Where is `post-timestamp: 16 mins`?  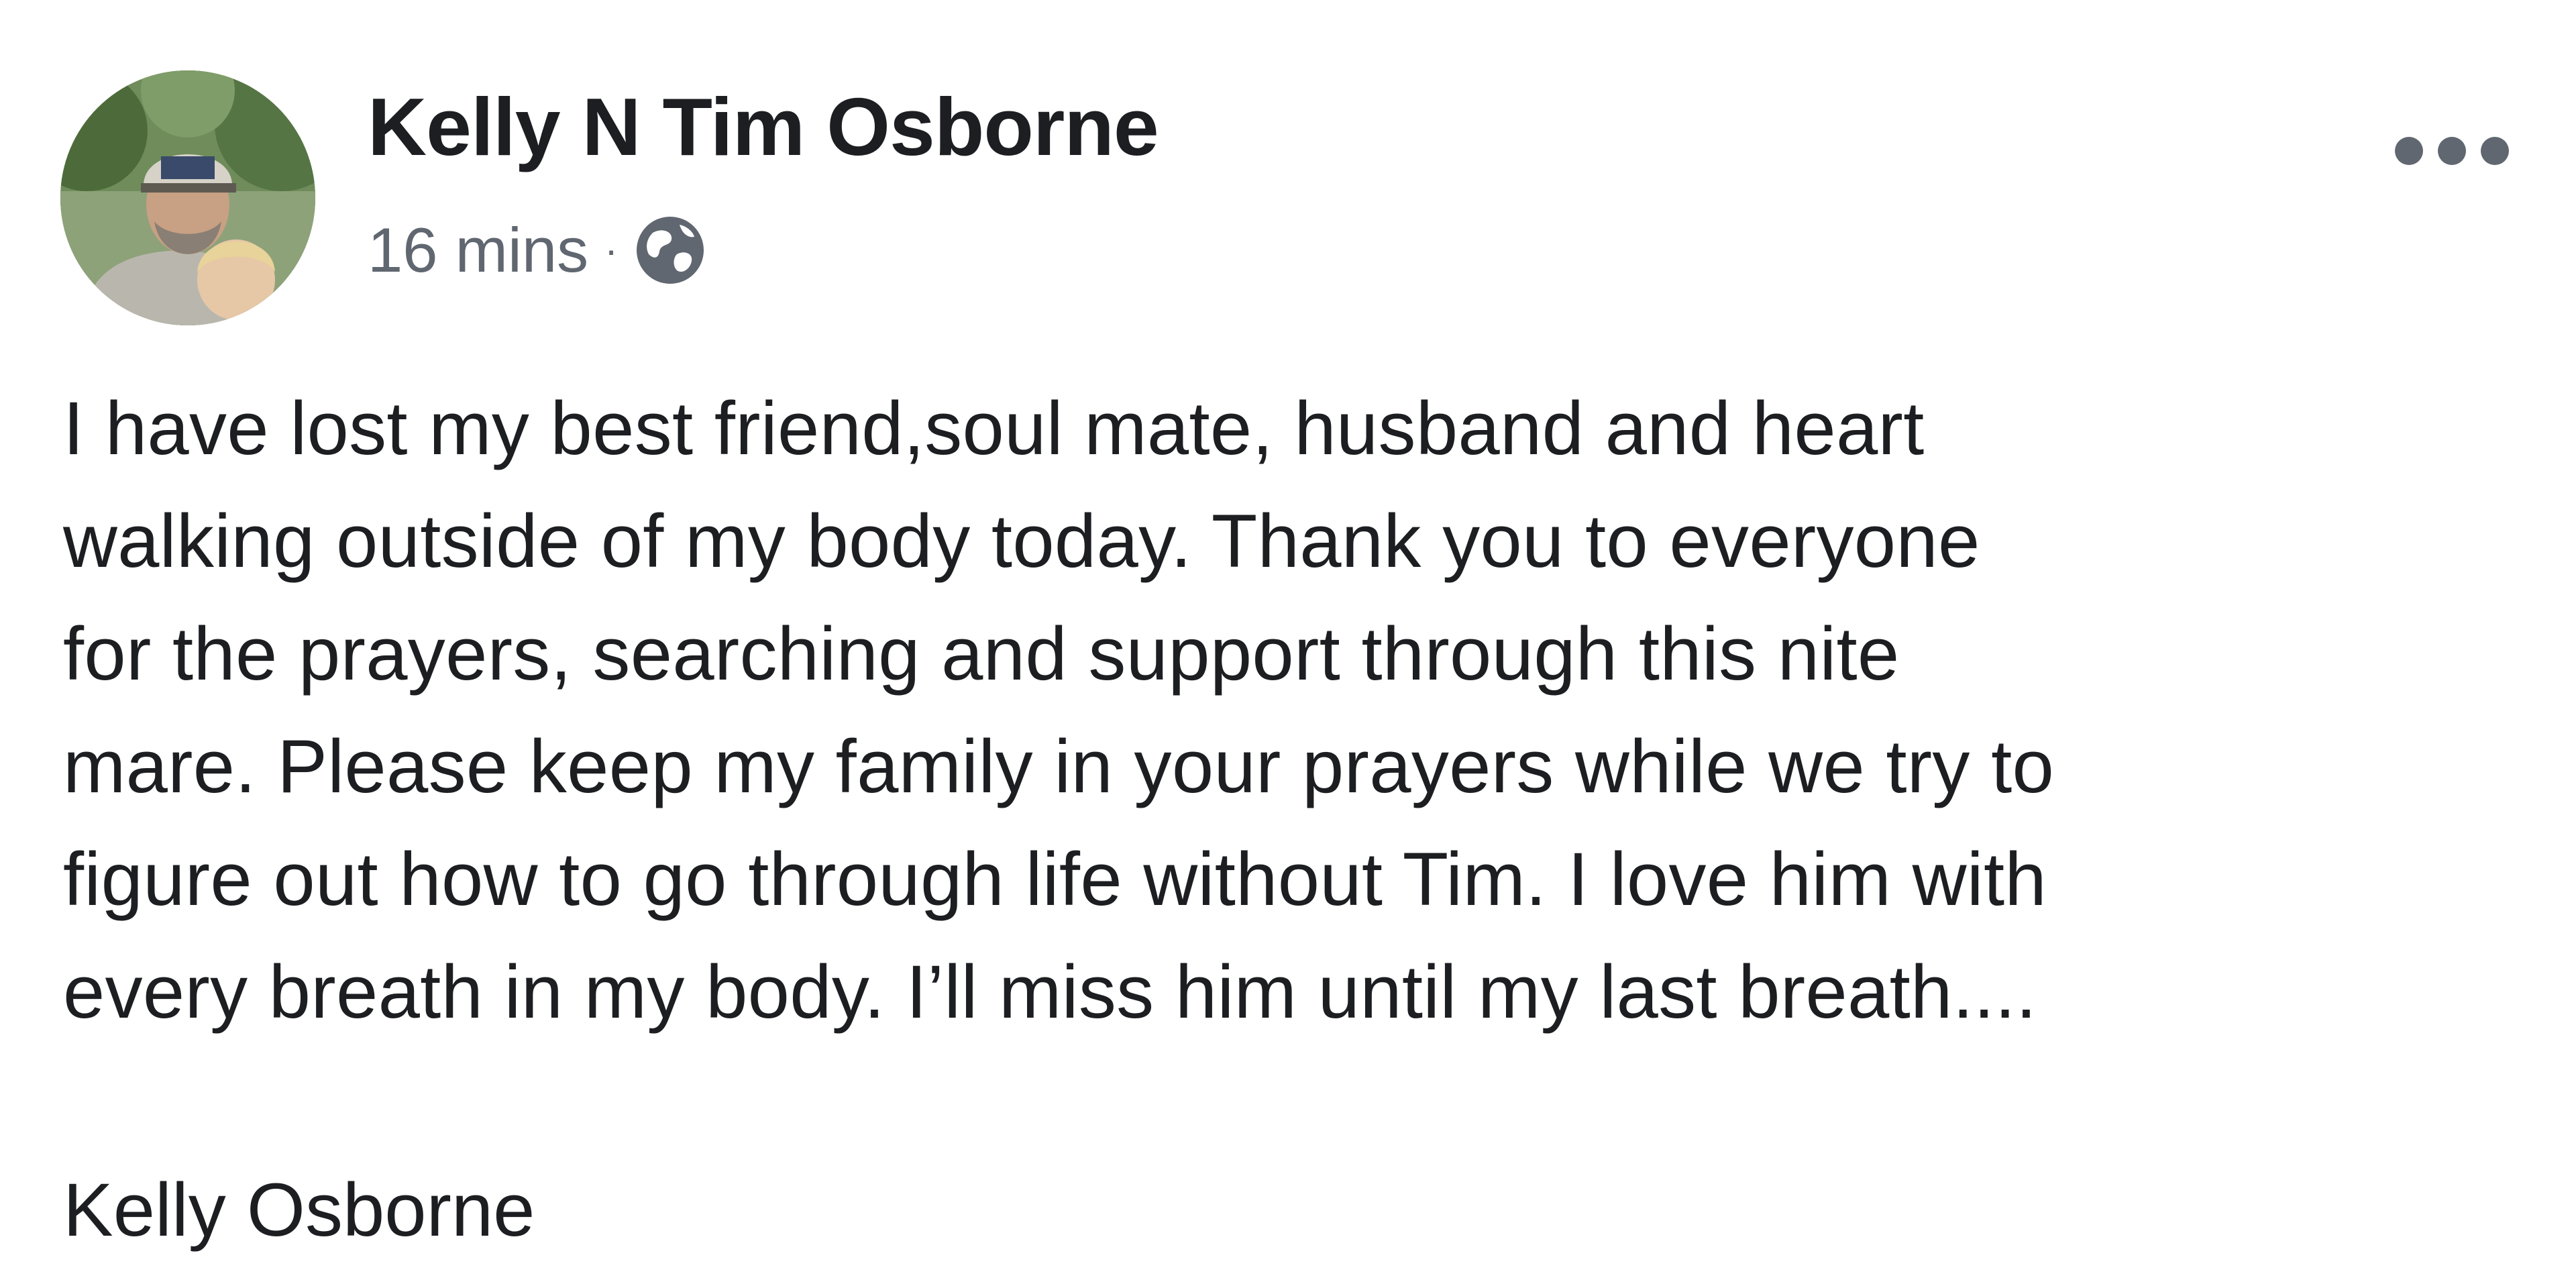
post-timestamp: 16 mins is located at coordinates (478, 250).